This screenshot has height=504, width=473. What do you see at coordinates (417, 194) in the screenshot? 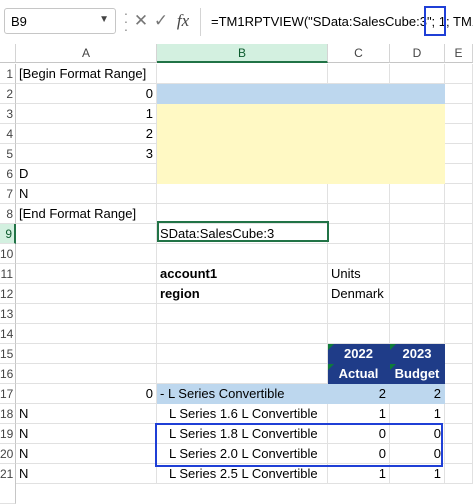
I see `cell-d7` at bounding box center [417, 194].